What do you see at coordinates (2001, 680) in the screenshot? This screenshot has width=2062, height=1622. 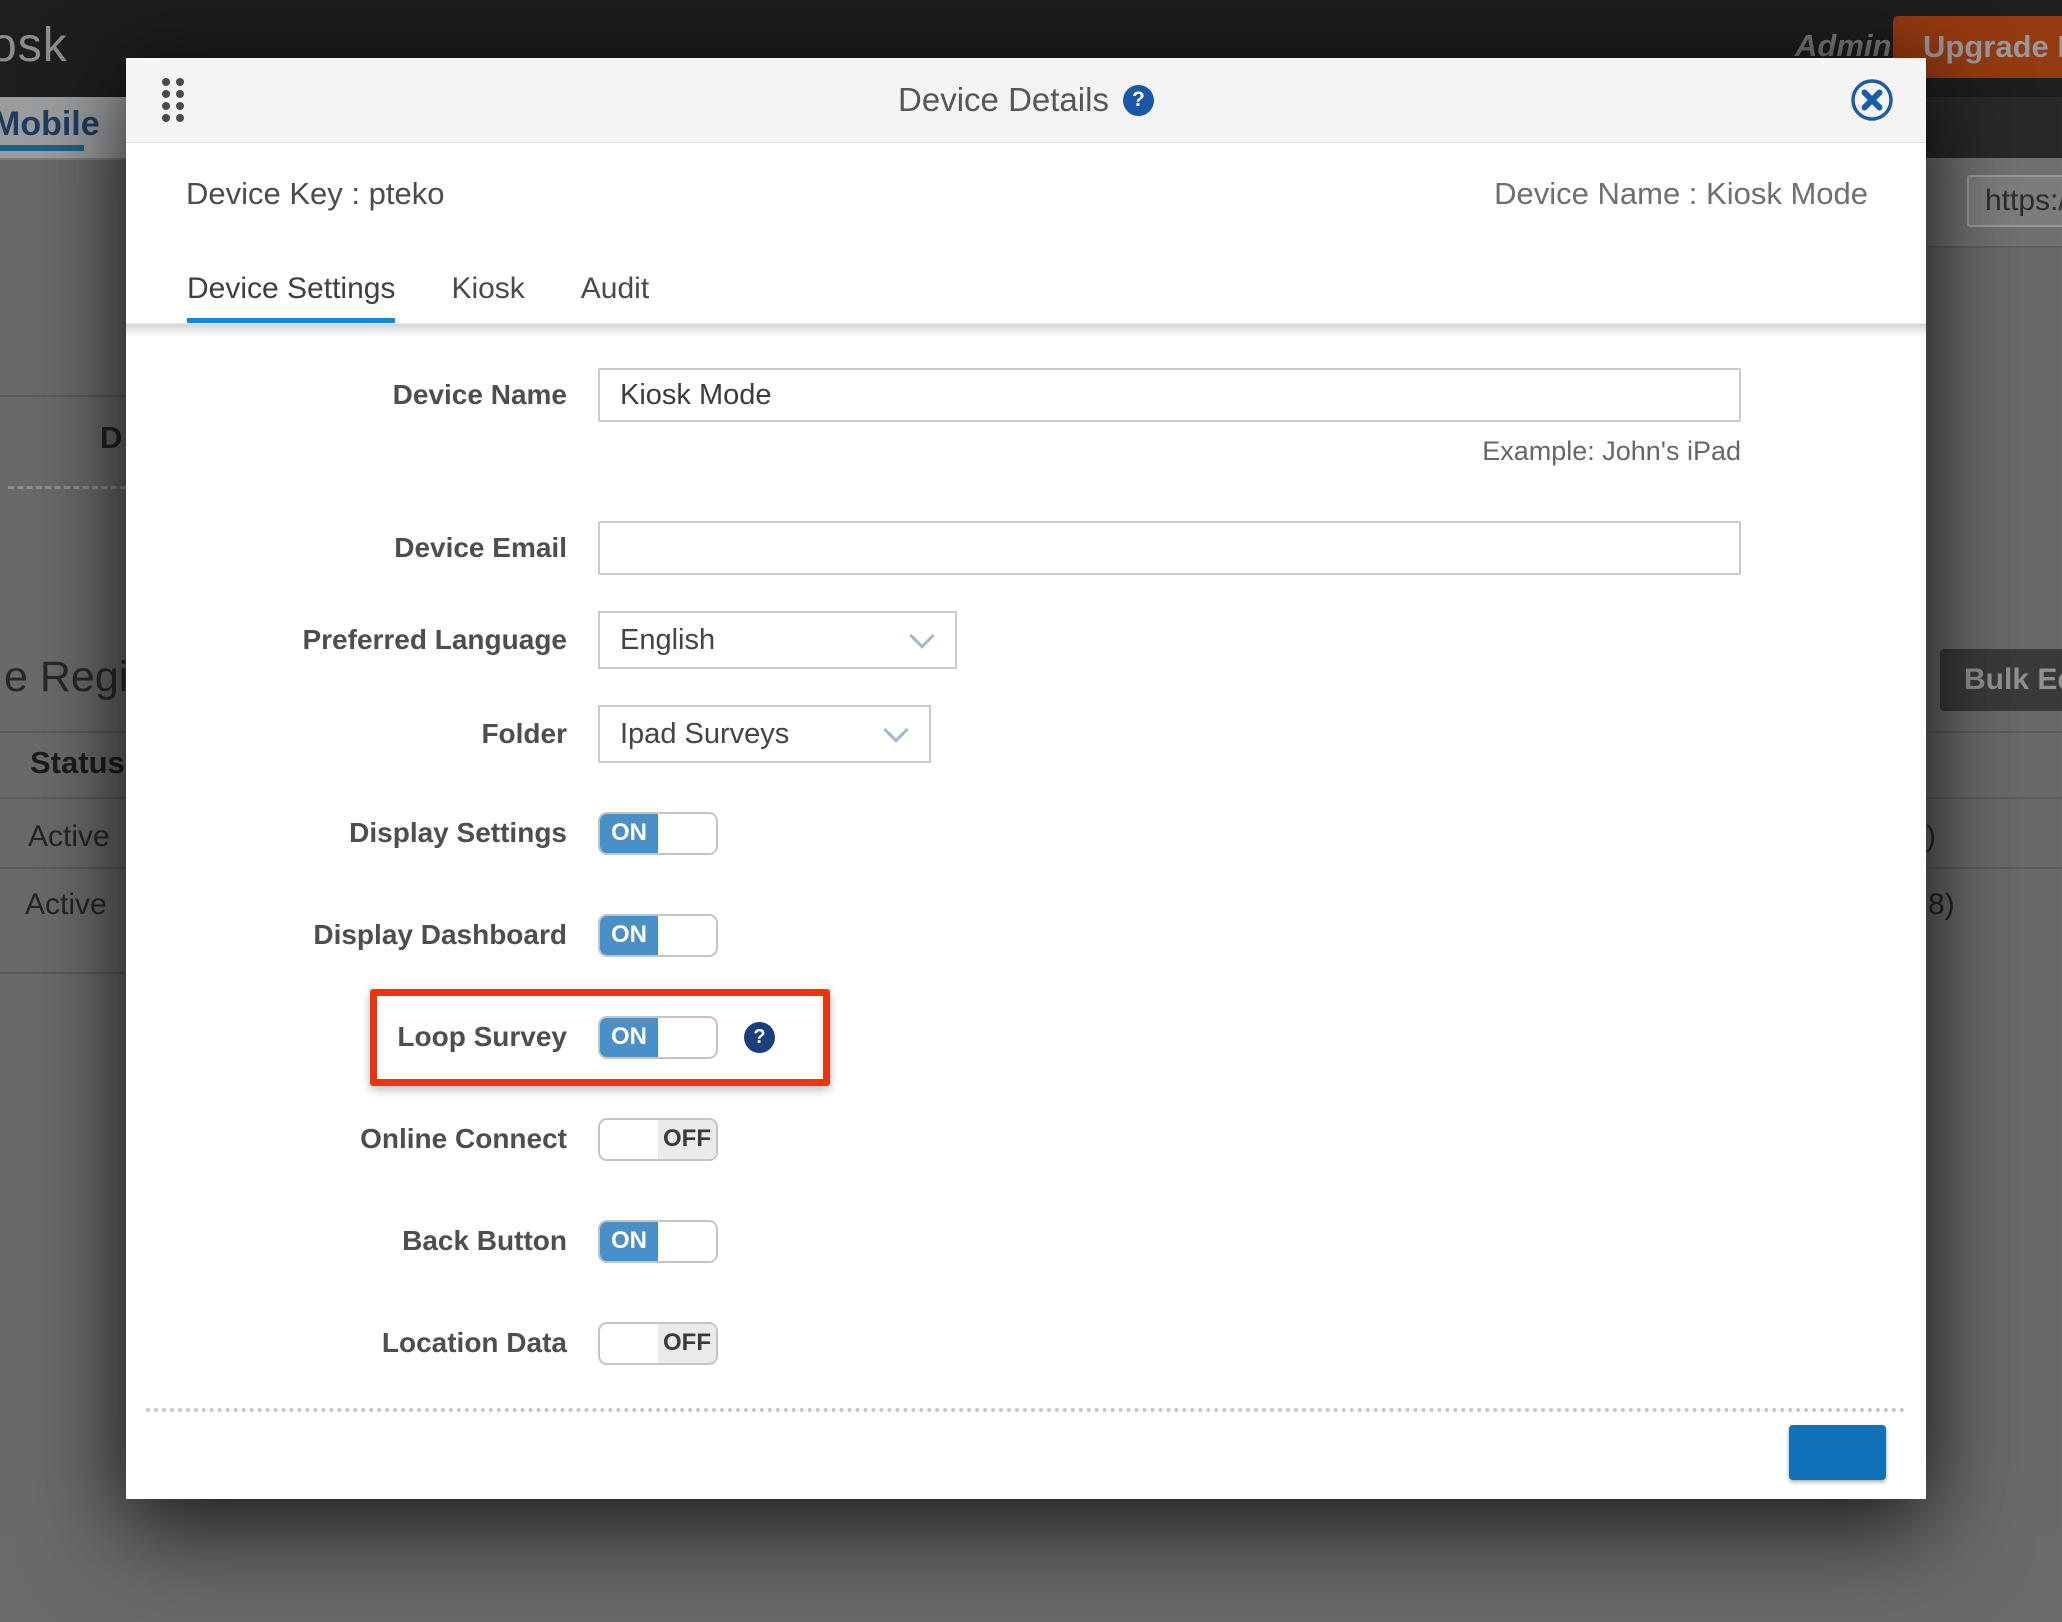 I see `bulk-edit-button: Bulk Edit` at bounding box center [2001, 680].